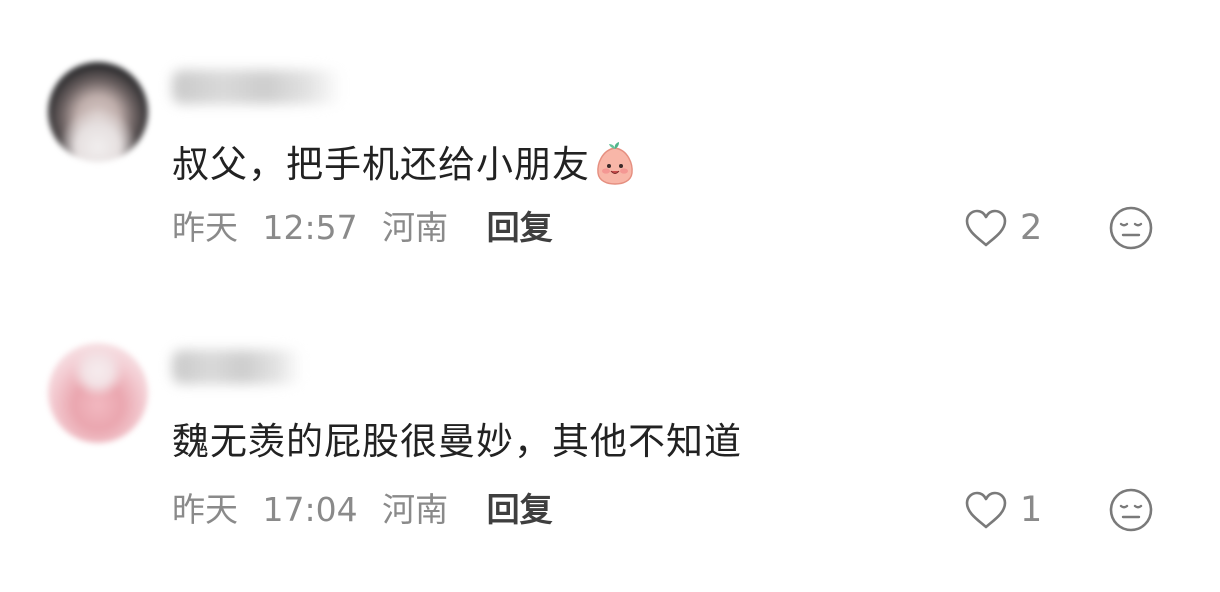 This screenshot has height=592, width=1220. What do you see at coordinates (310, 509) in the screenshot?
I see `comment-time: 17:04` at bounding box center [310, 509].